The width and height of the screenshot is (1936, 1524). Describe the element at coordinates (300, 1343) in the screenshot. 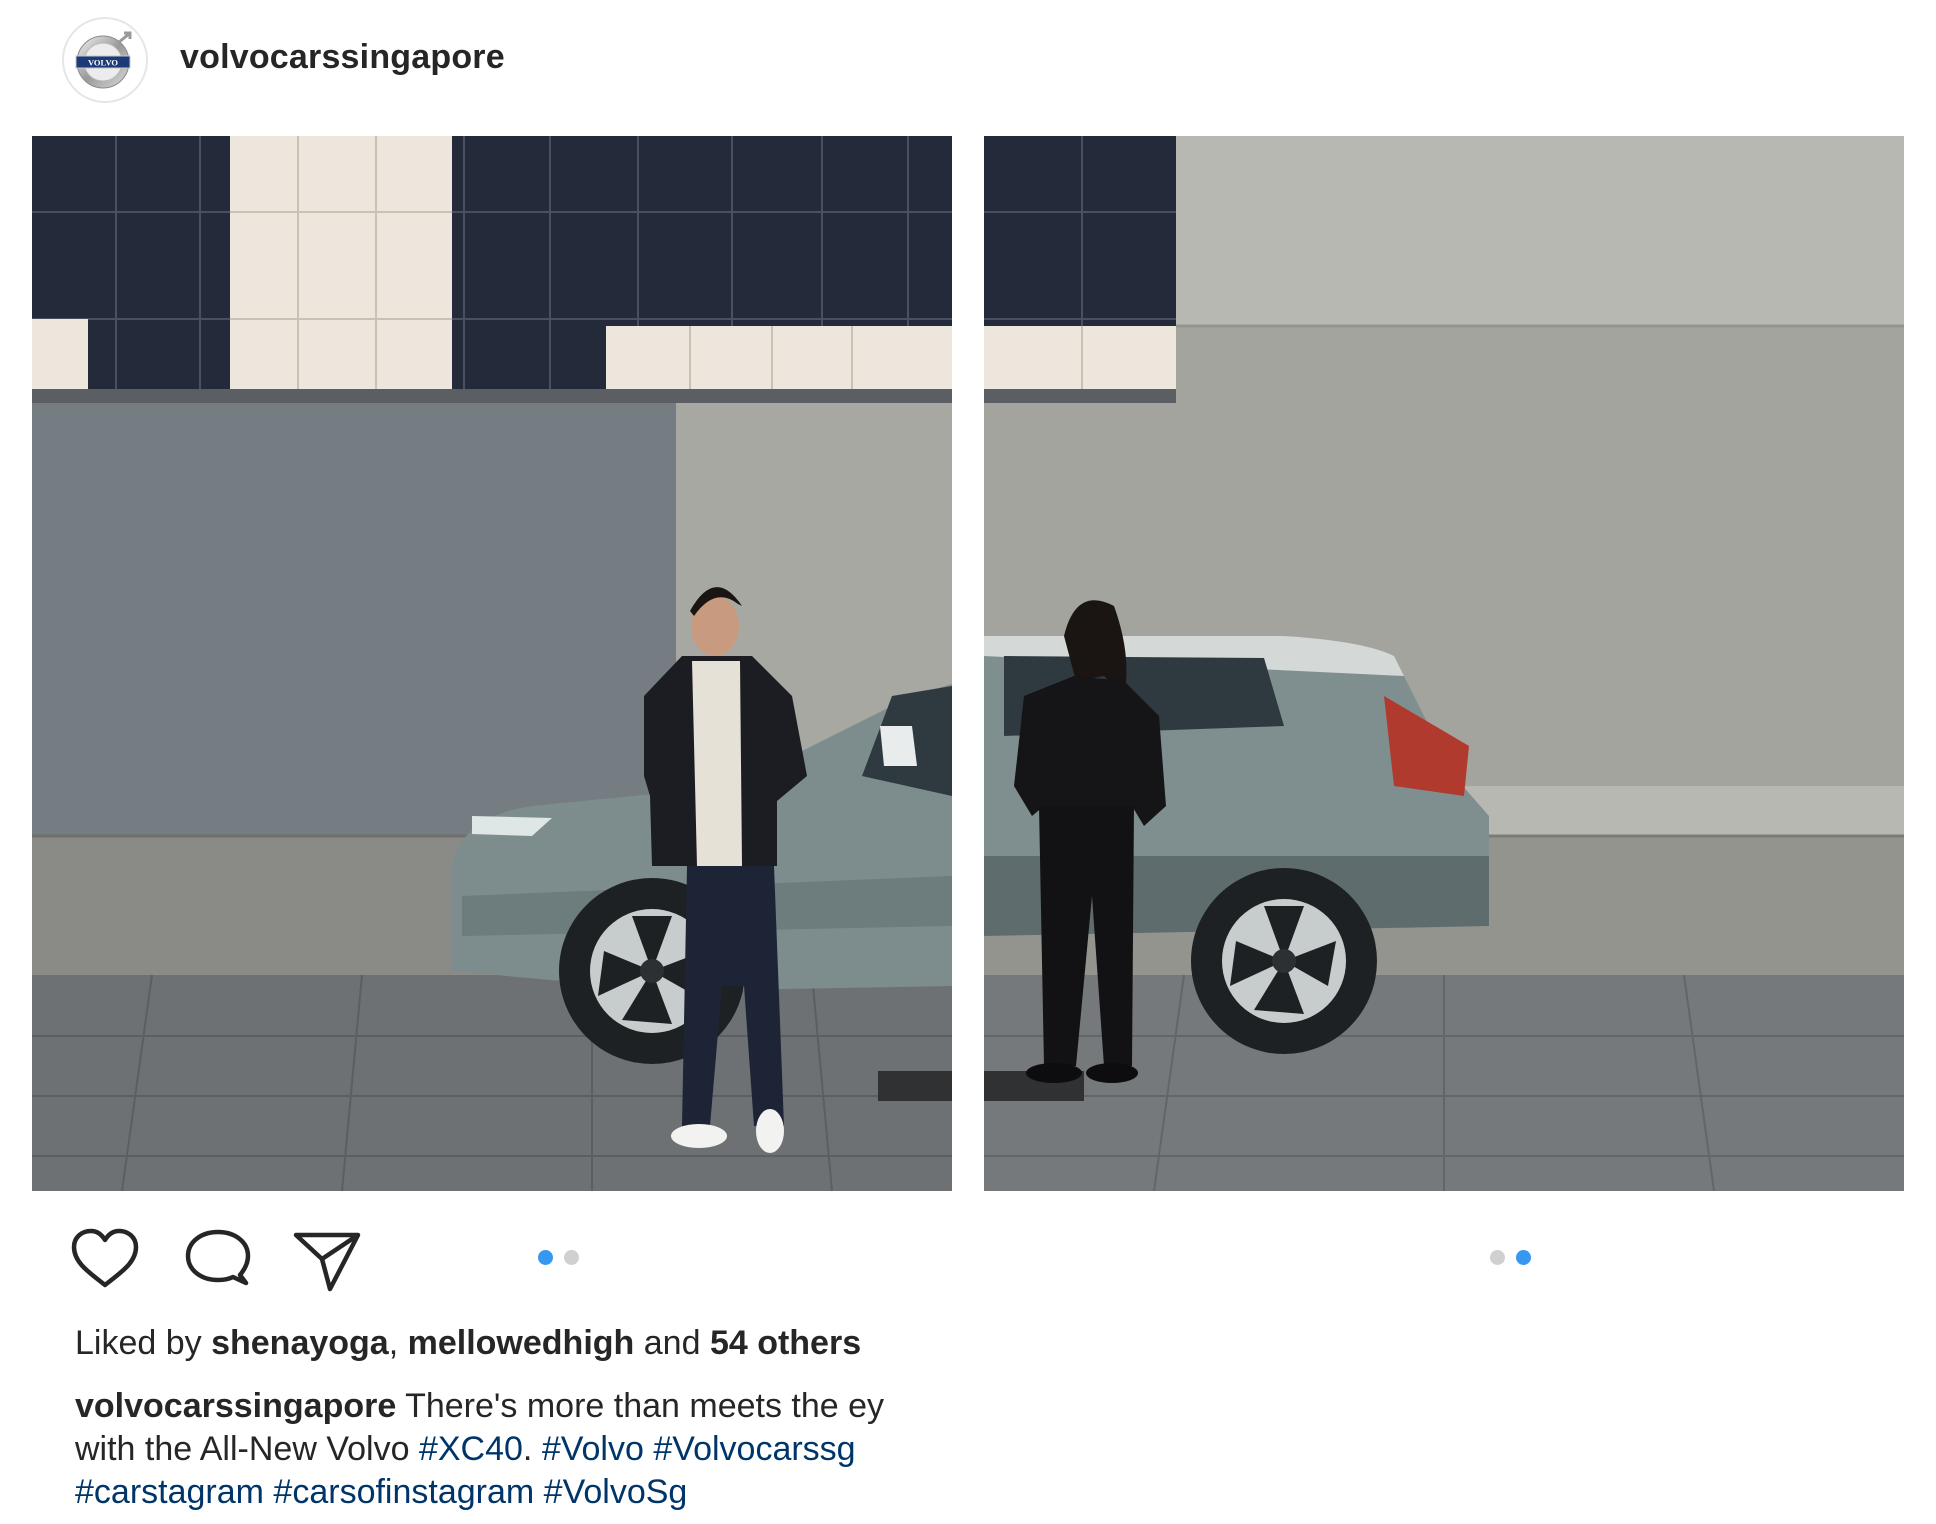

I see `liked-by-user-link: shenayoga` at that location.